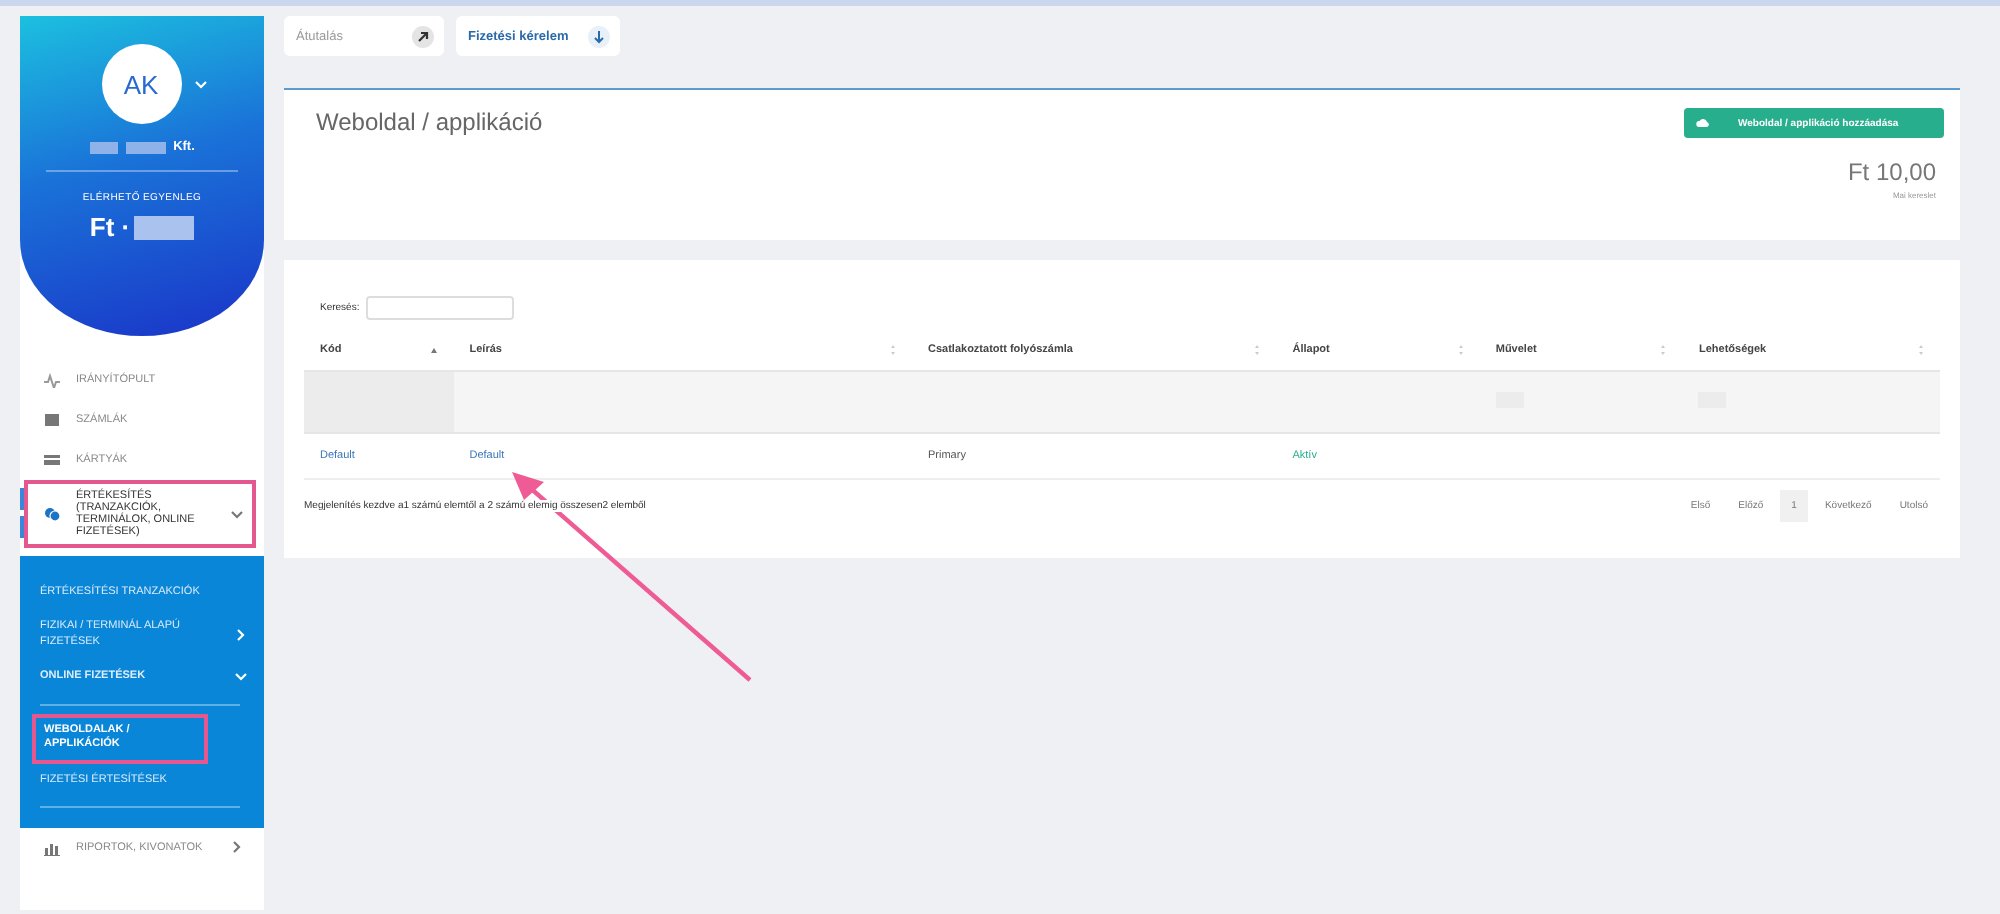 The image size is (2000, 914). Describe the element at coordinates (1891, 172) in the screenshot. I see `amount: Ft 10,00` at that location.